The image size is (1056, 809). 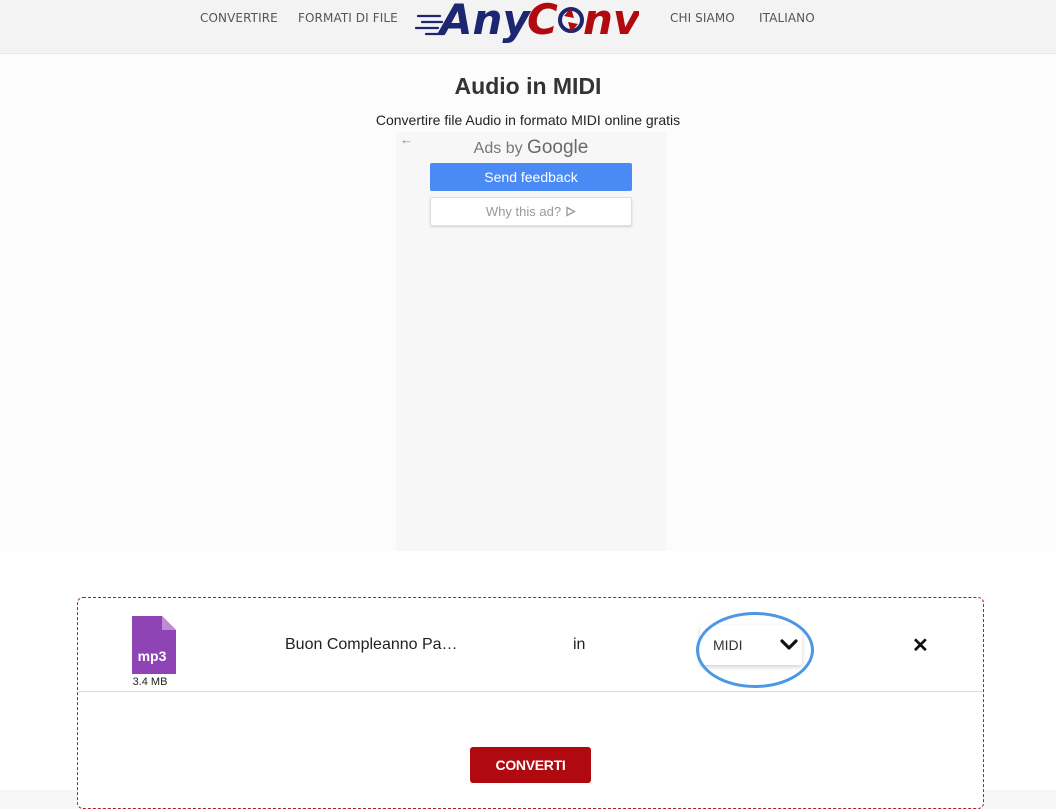 What do you see at coordinates (728, 645) in the screenshot?
I see `target-format-value: MIDI` at bounding box center [728, 645].